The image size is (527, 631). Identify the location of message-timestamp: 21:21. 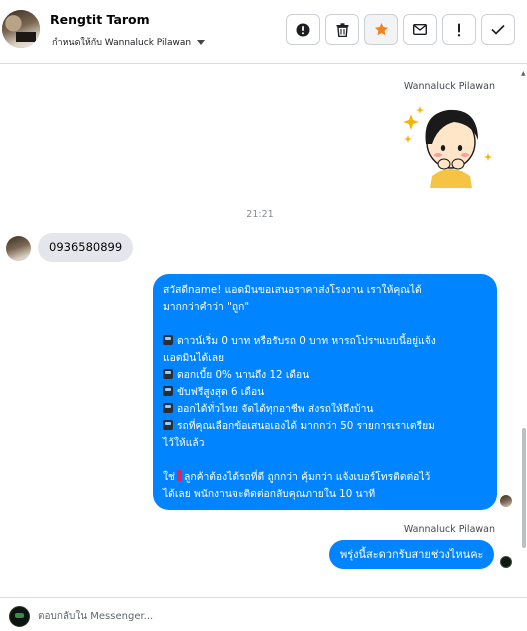
(260, 214).